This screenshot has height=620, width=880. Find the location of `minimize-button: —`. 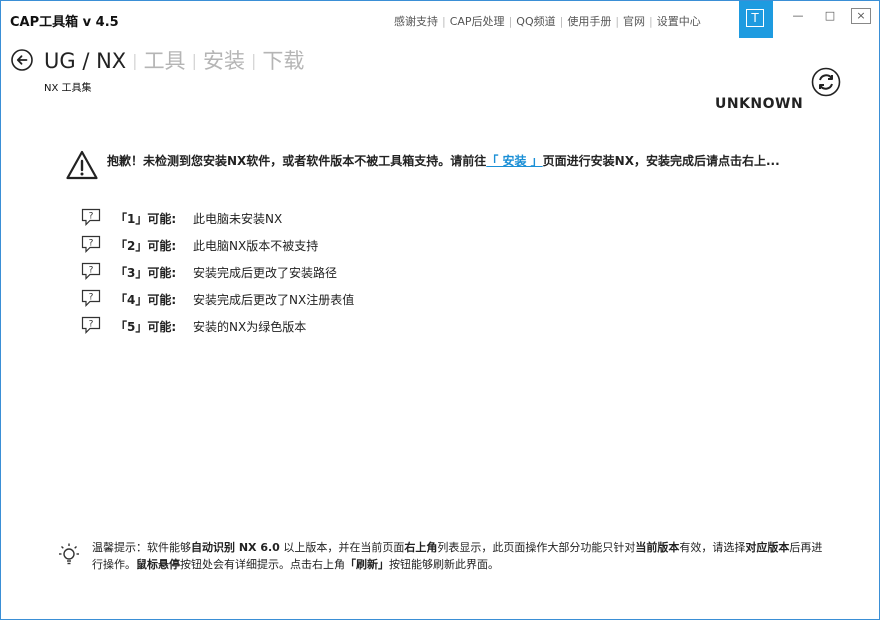

minimize-button: — is located at coordinates (798, 16).